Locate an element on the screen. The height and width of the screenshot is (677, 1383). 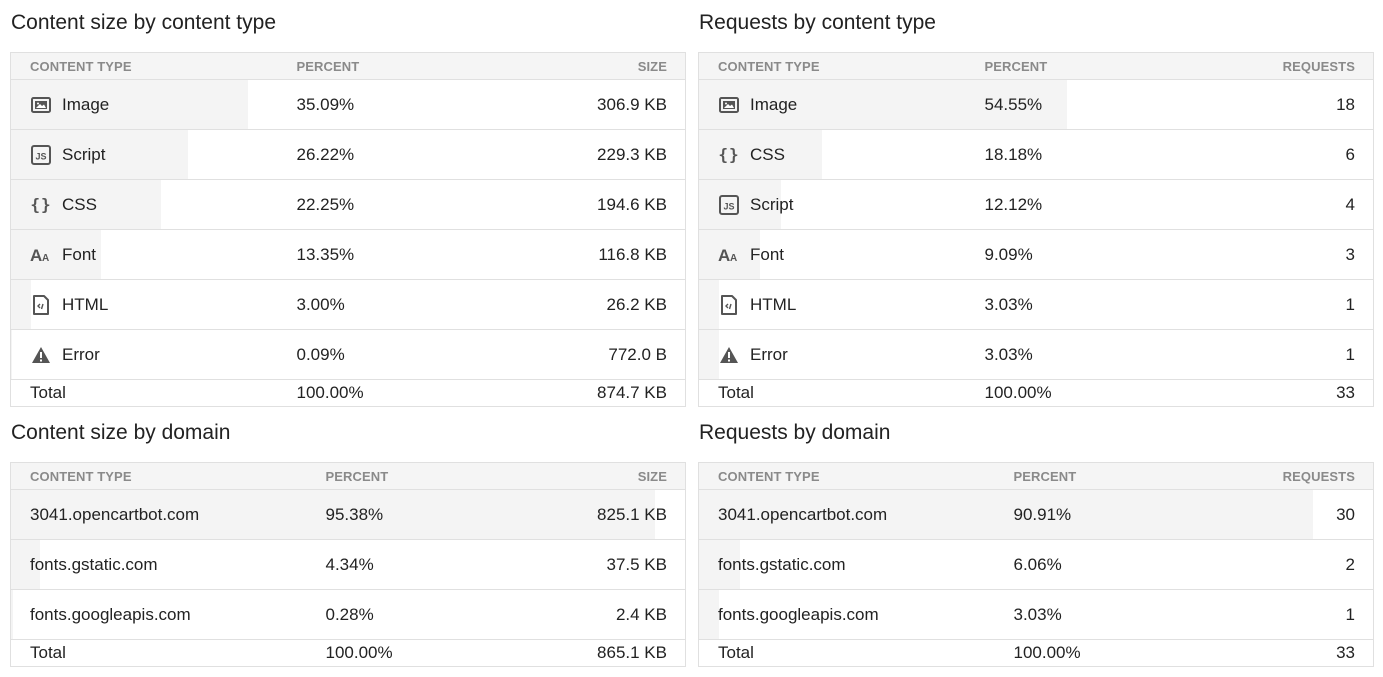
font-icon: AA is located at coordinates (41, 255).